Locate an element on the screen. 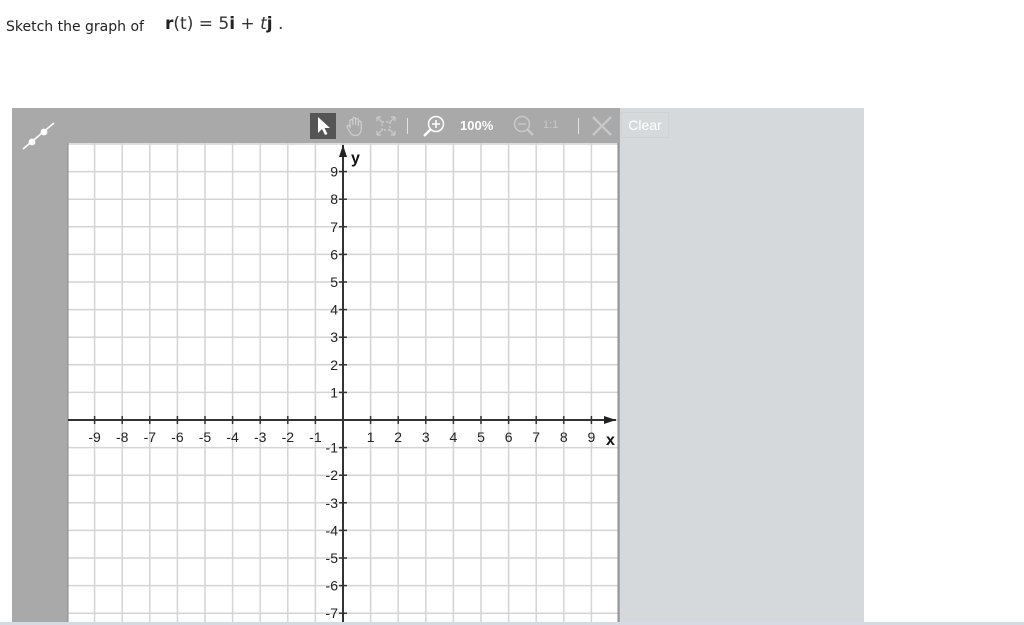 This screenshot has width=1024, height=625. x-tick-label: -8 is located at coordinates (122, 437).